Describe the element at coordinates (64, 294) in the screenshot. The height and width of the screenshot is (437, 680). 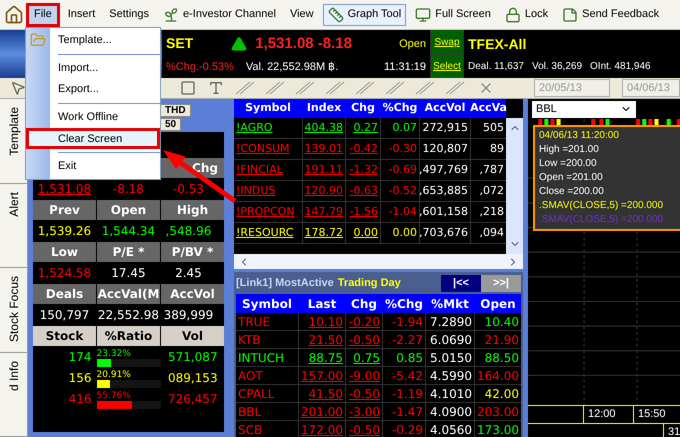
I see `stat-header: Deals` at that location.